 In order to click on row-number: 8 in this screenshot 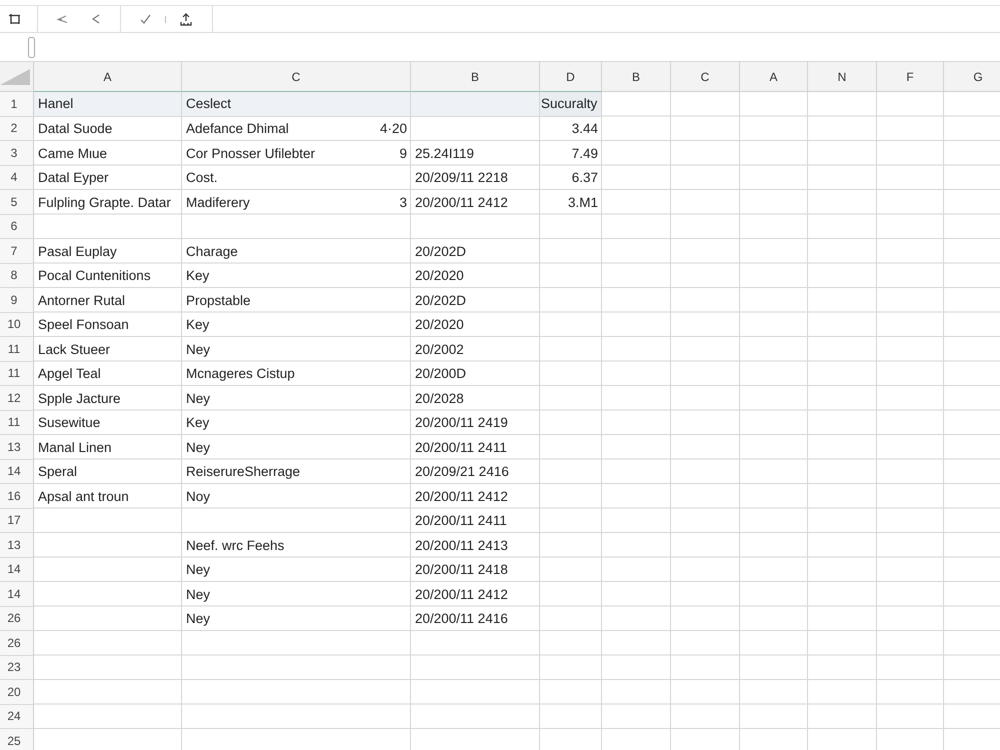, I will do `click(17, 276)`.